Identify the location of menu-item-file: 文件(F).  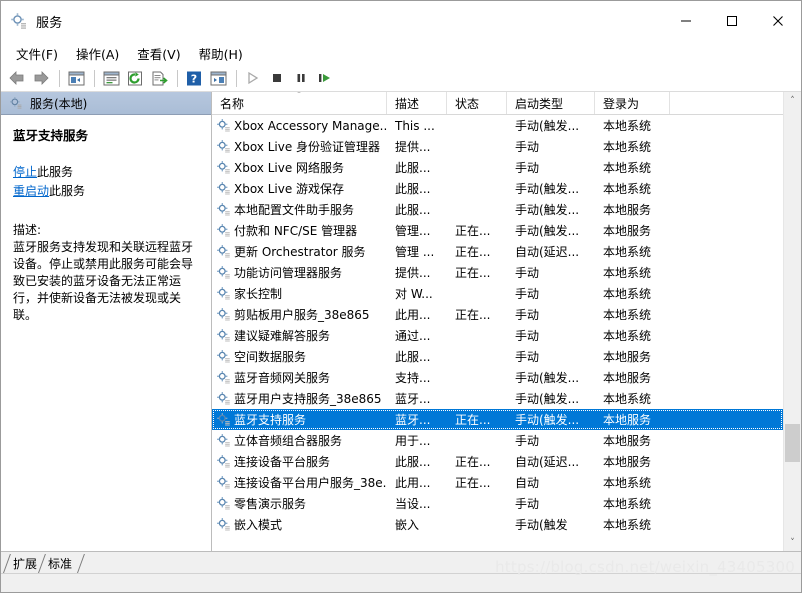
(37, 53).